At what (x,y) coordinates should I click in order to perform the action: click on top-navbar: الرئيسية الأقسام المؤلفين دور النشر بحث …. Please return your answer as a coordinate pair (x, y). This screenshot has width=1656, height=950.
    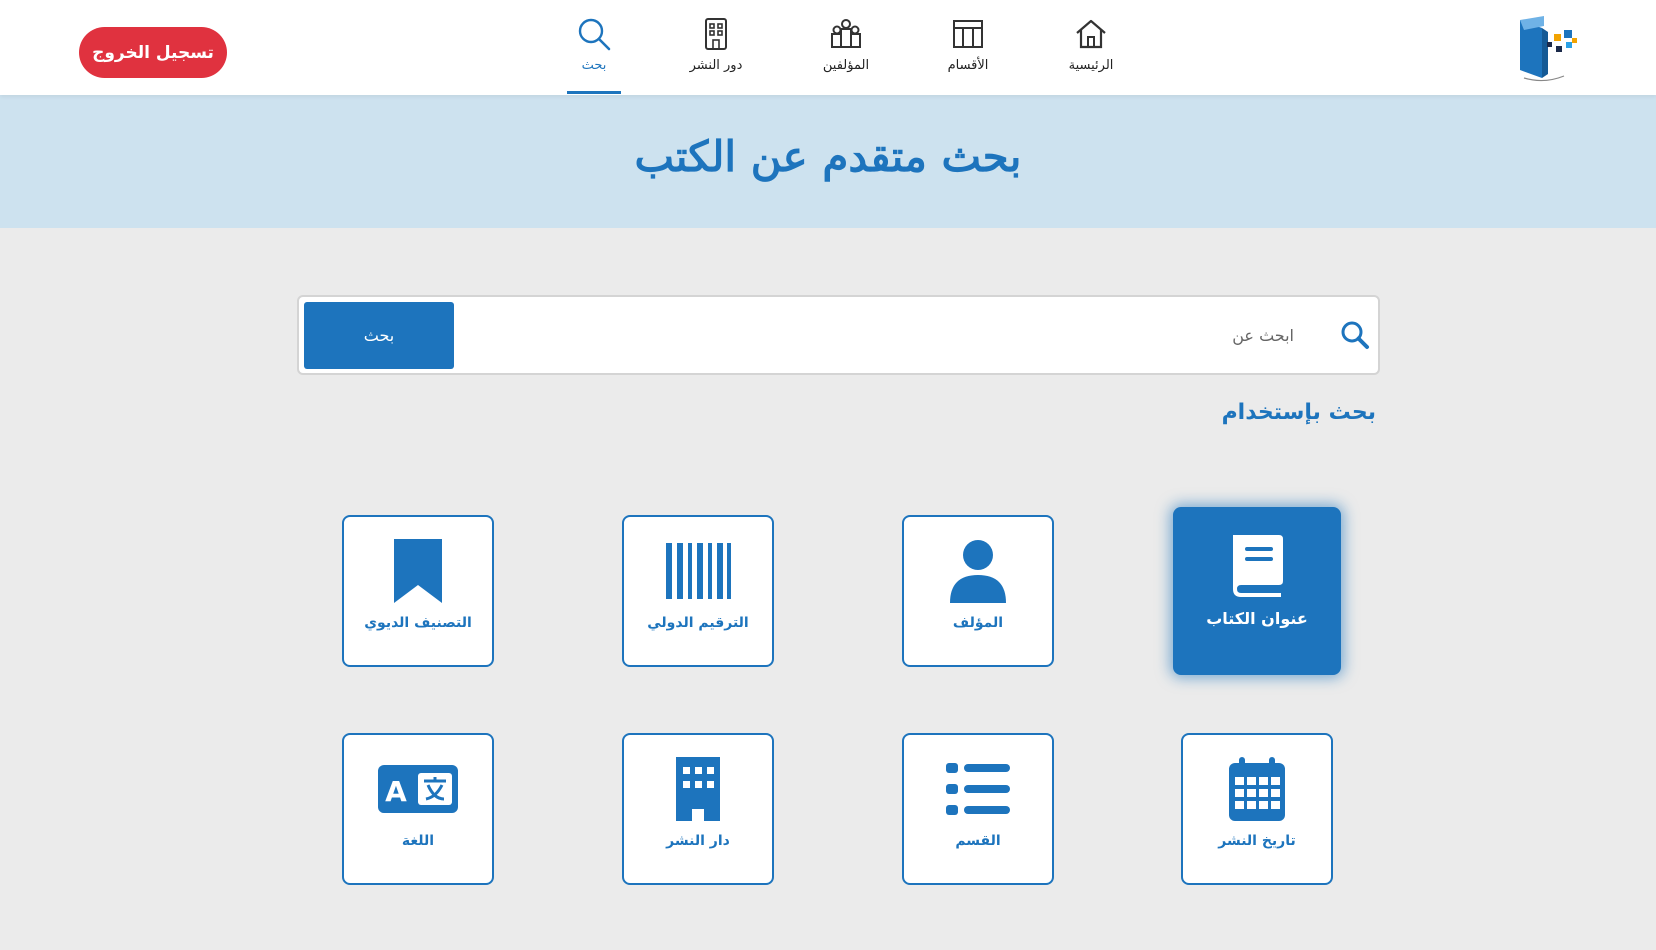
    Looking at the image, I should click on (828, 47).